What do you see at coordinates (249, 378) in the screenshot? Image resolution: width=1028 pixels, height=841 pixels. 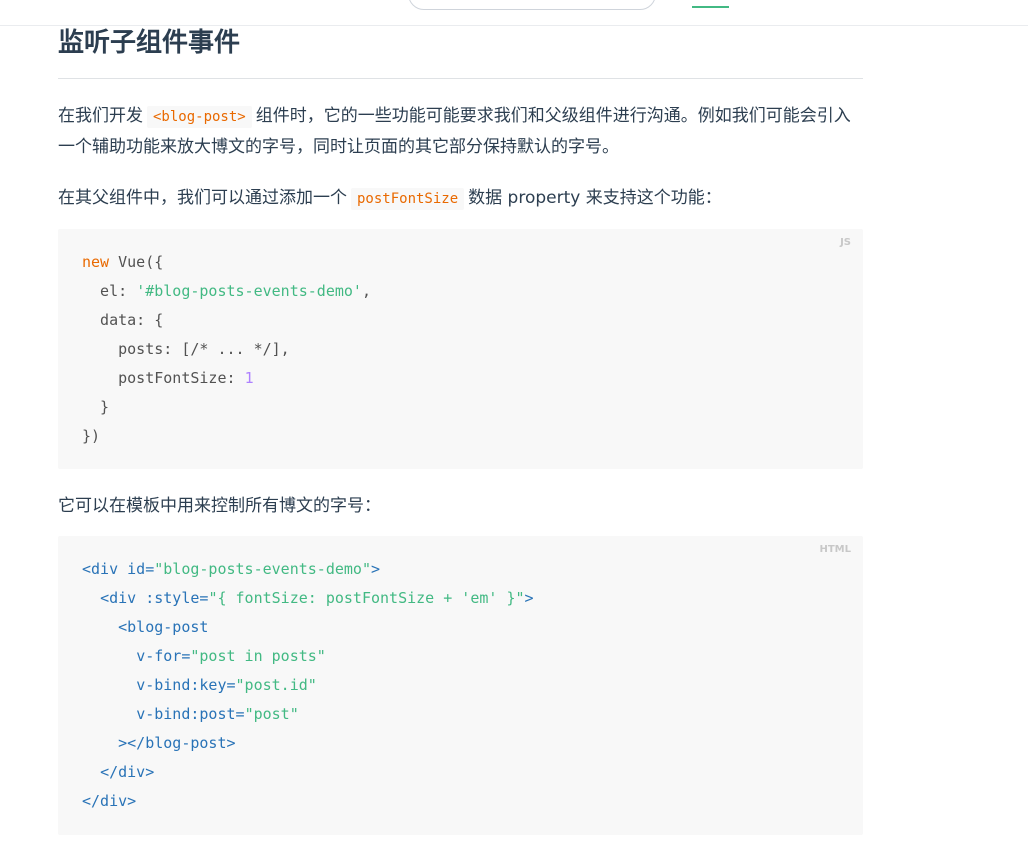 I see `code-token: 1` at bounding box center [249, 378].